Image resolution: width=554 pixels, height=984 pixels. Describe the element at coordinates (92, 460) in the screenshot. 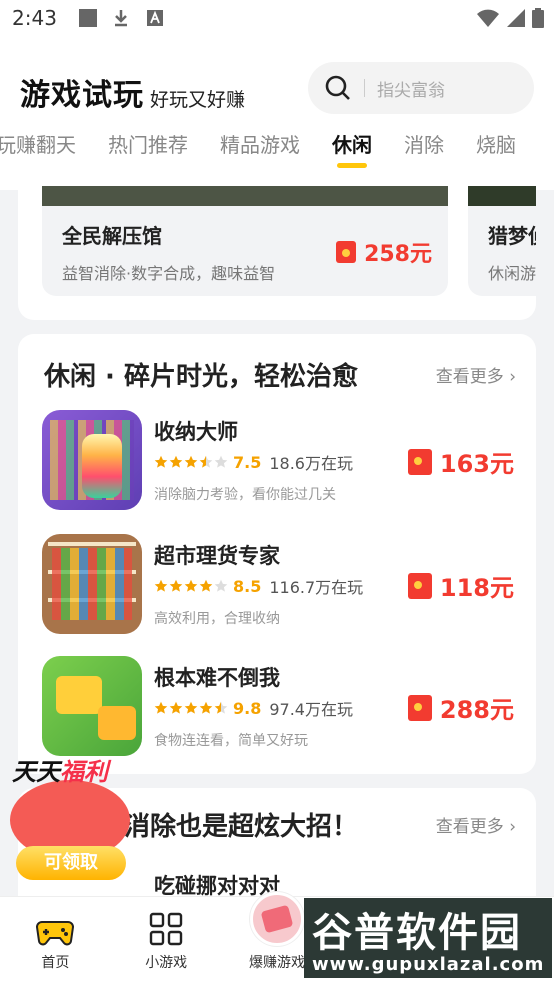

I see `game-icon-storage-master` at that location.